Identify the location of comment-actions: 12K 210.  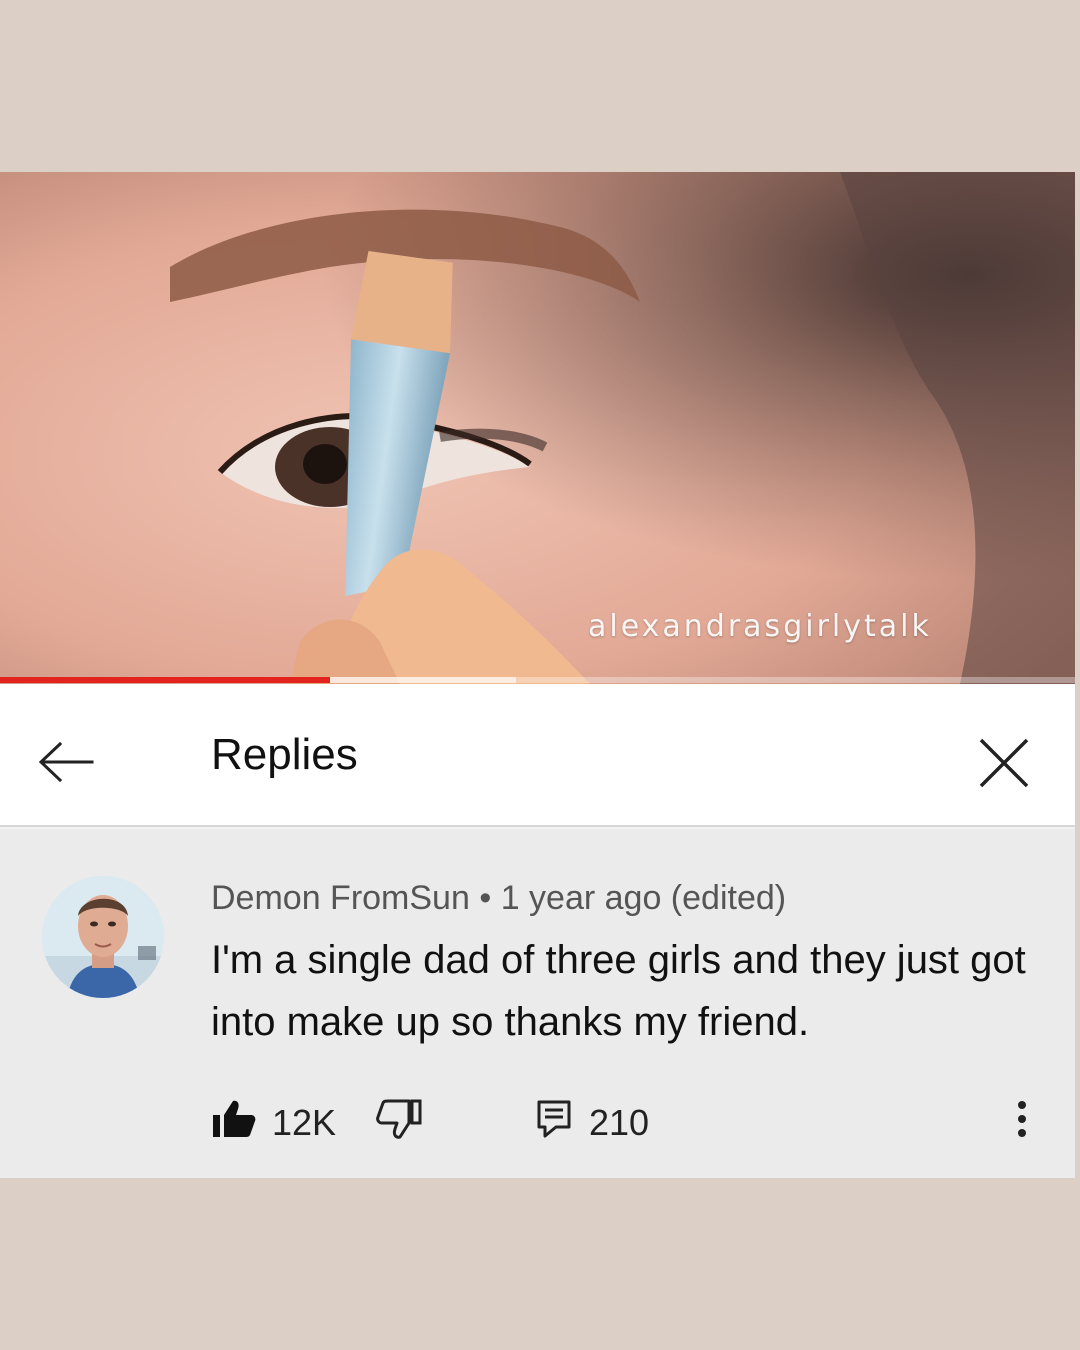
(626, 1119).